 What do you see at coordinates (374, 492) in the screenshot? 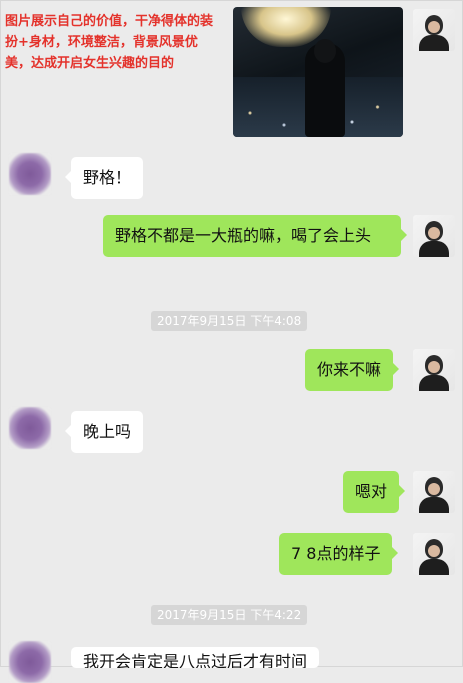
I see `message-bubble: 嗯对` at bounding box center [374, 492].